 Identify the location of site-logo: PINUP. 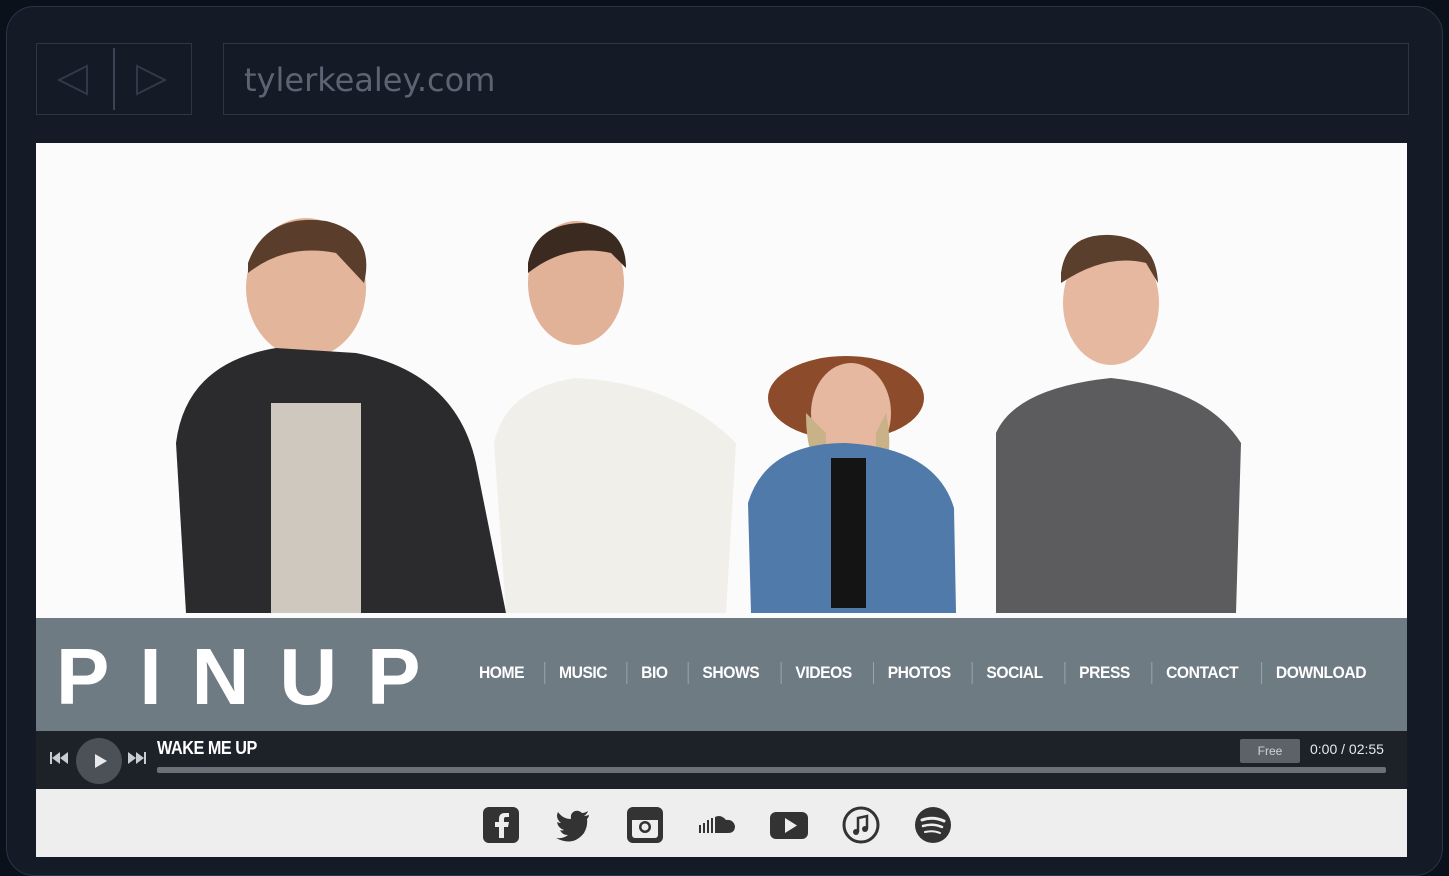
(253, 677).